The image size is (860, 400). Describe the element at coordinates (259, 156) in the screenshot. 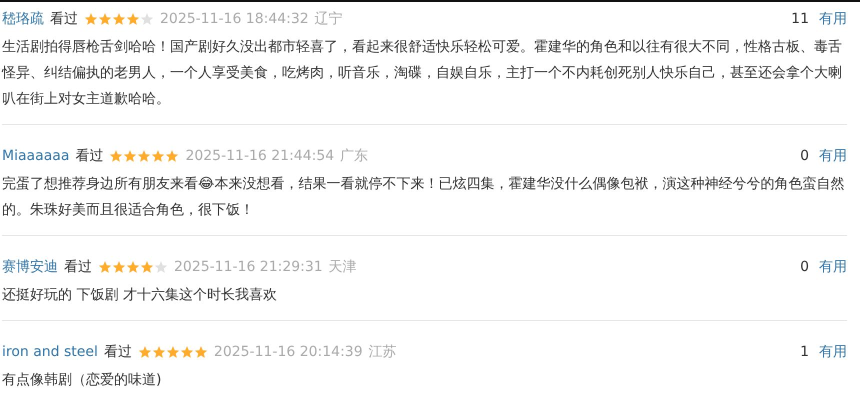

I see `comment-time: 2025-11-16 21:44:54` at that location.